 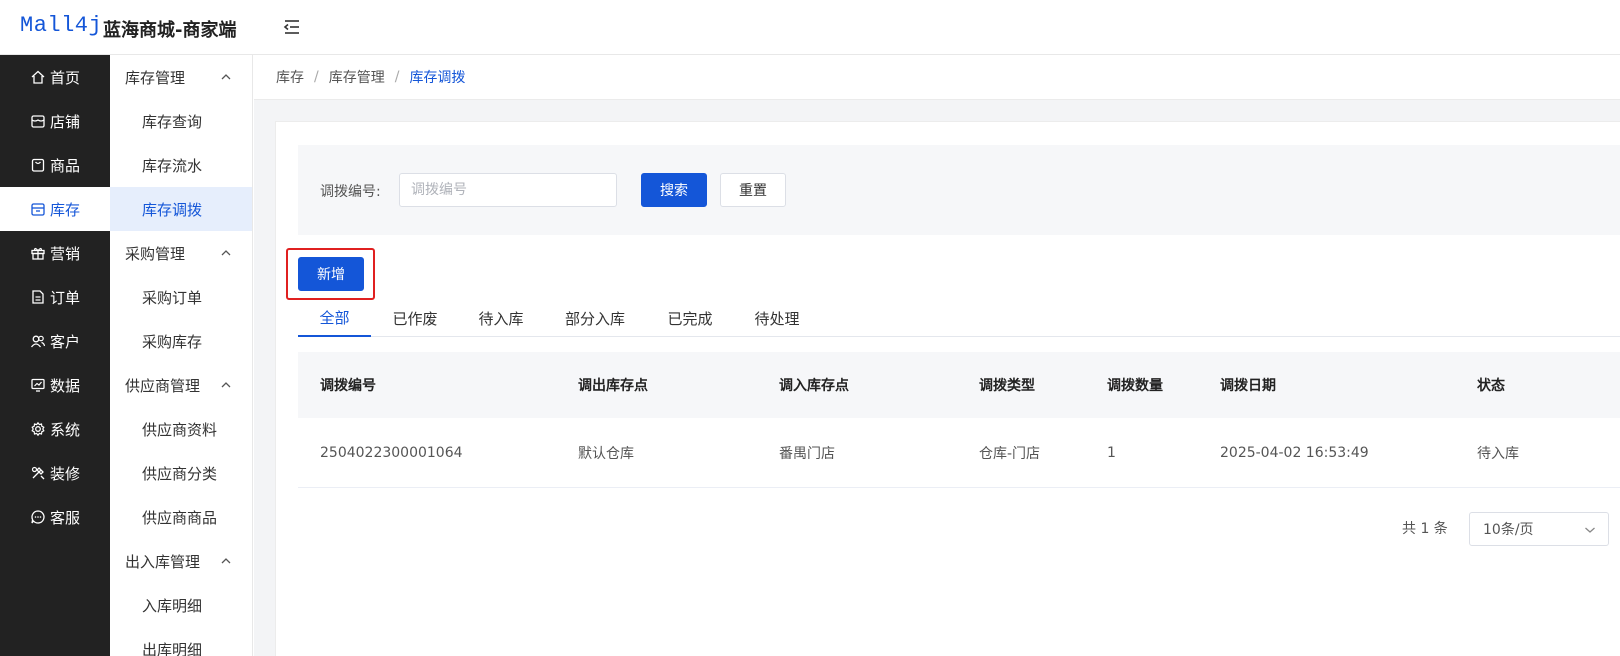 I want to click on breadcrumb-item: 库存管理, so click(x=357, y=77).